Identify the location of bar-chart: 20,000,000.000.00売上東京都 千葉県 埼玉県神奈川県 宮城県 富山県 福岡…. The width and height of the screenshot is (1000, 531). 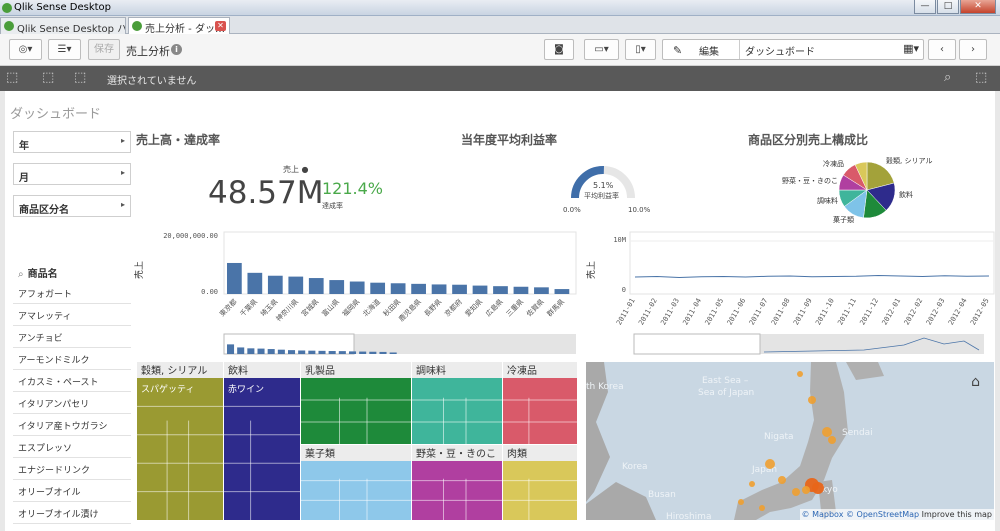
(357, 291).